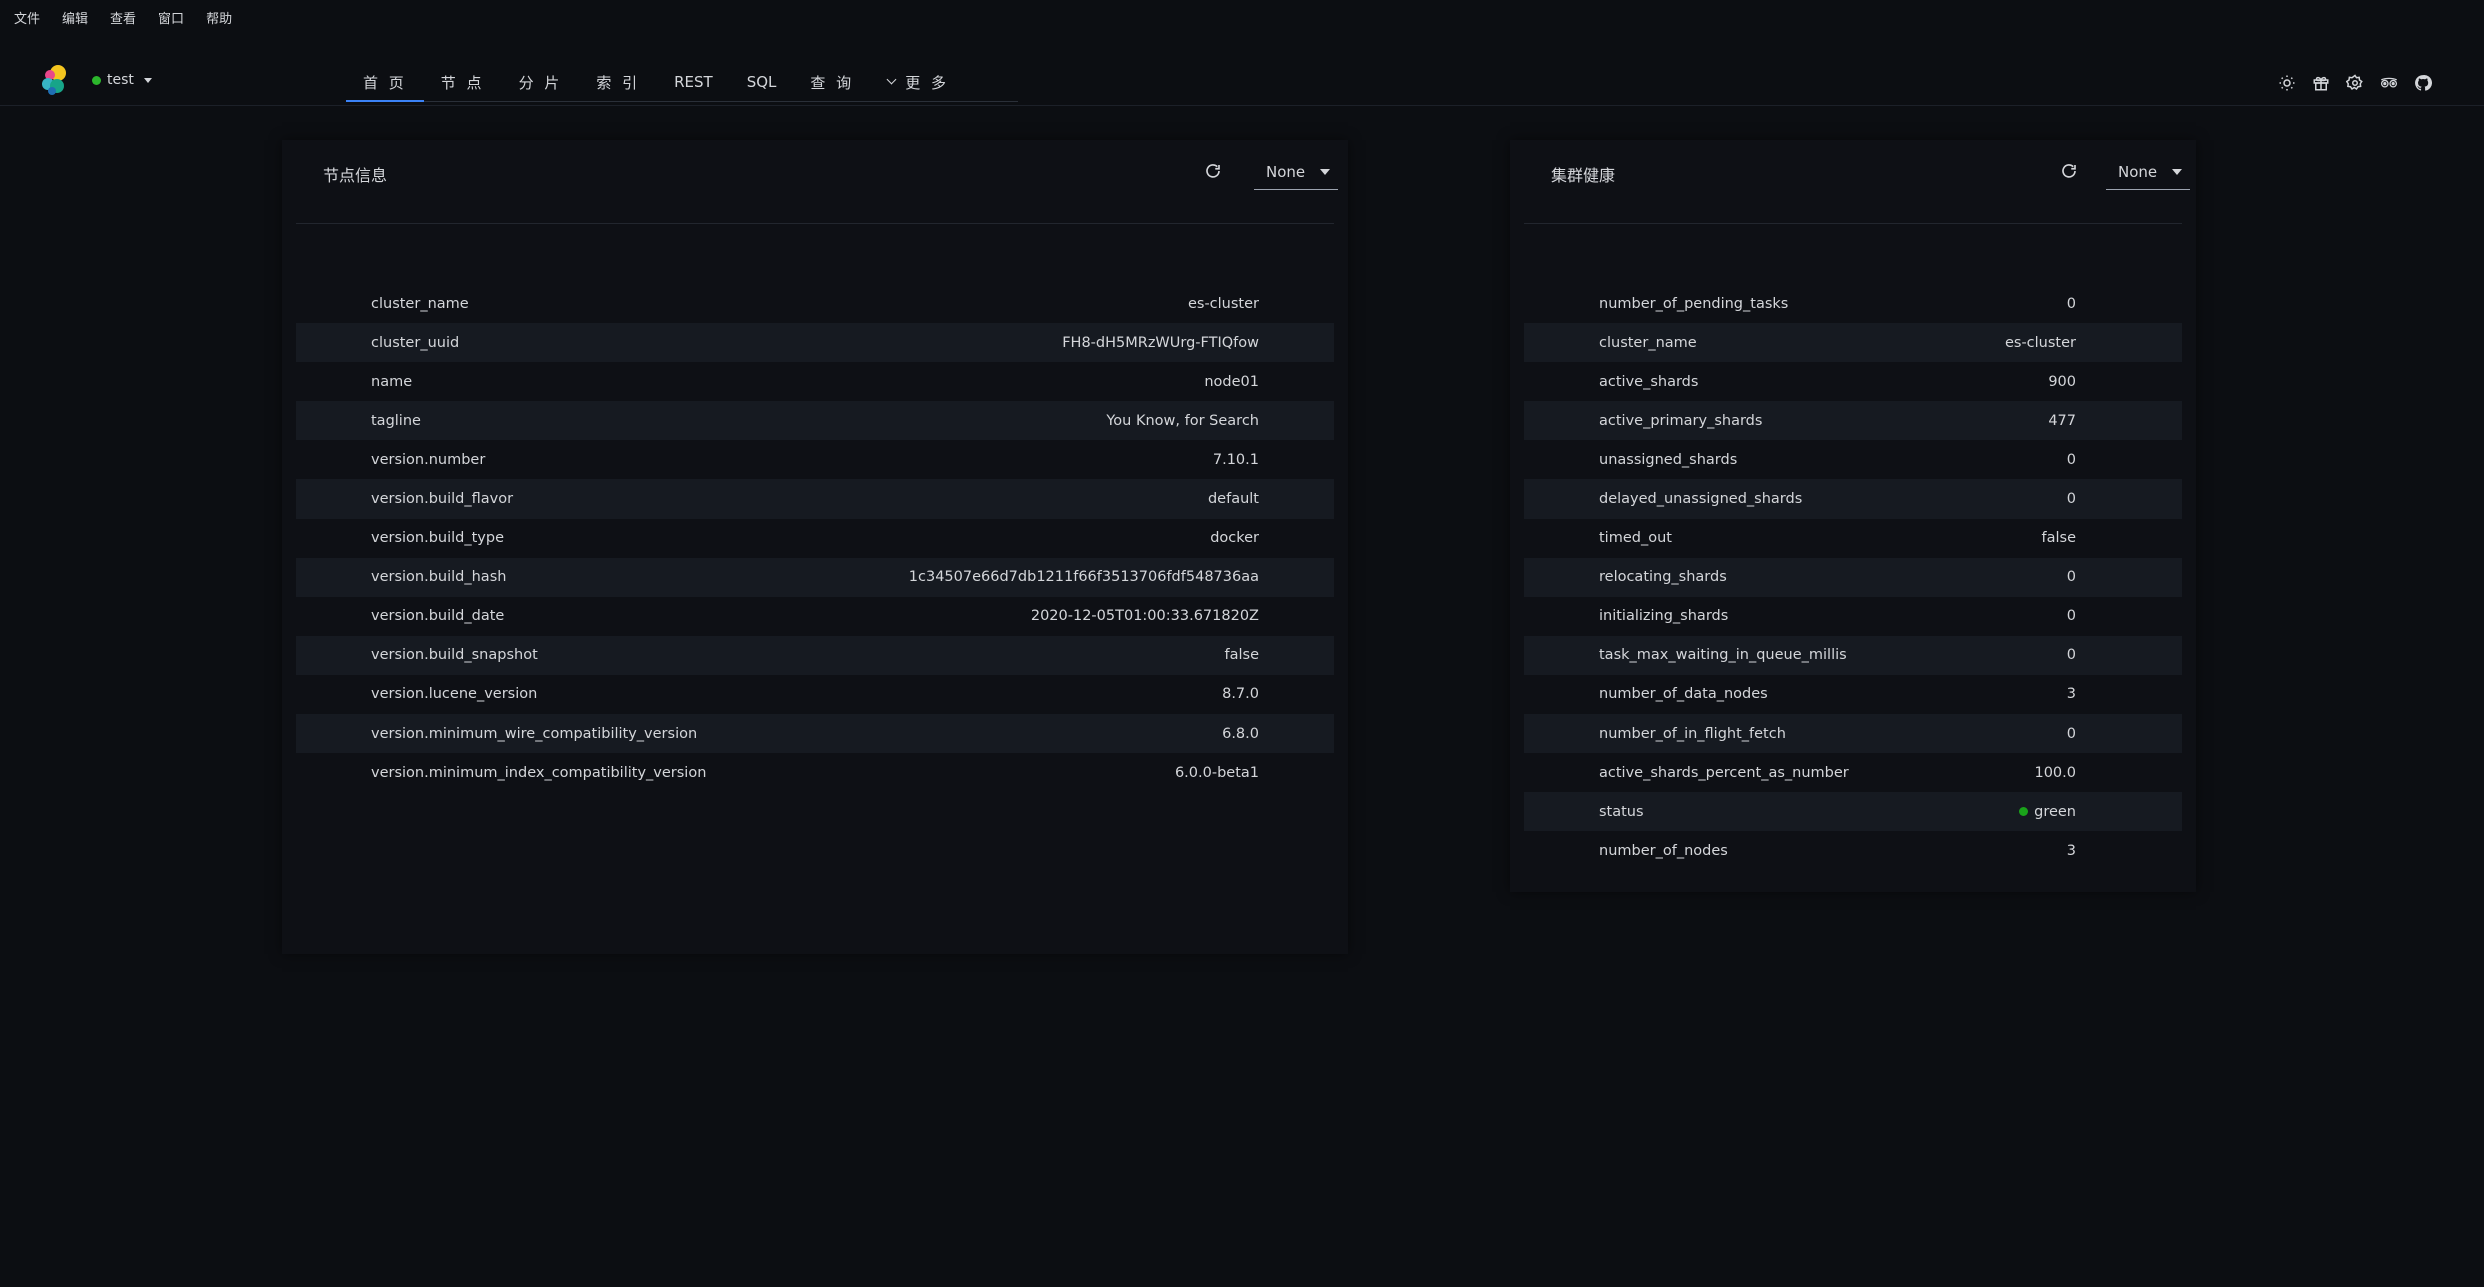 The image size is (2484, 1287). What do you see at coordinates (1853, 421) in the screenshot?
I see `table-row: active_primary_shards 477` at bounding box center [1853, 421].